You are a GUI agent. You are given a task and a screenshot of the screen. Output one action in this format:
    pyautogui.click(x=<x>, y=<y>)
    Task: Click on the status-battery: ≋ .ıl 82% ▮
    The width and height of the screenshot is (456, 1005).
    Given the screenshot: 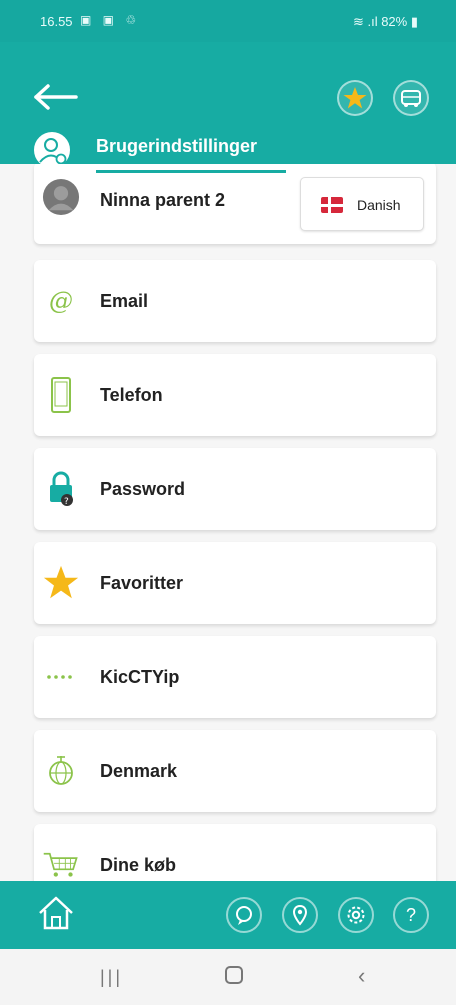 What is the action you would take?
    pyautogui.click(x=385, y=21)
    